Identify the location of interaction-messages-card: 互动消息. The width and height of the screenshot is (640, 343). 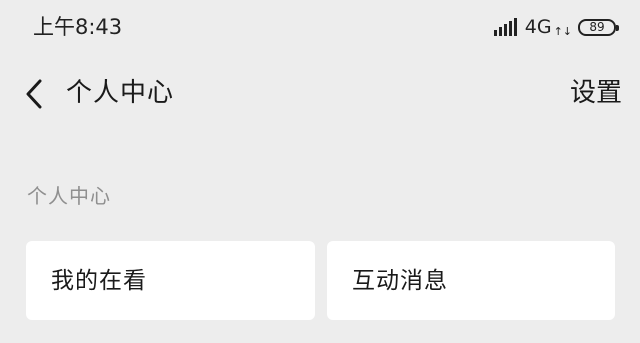
(471, 280).